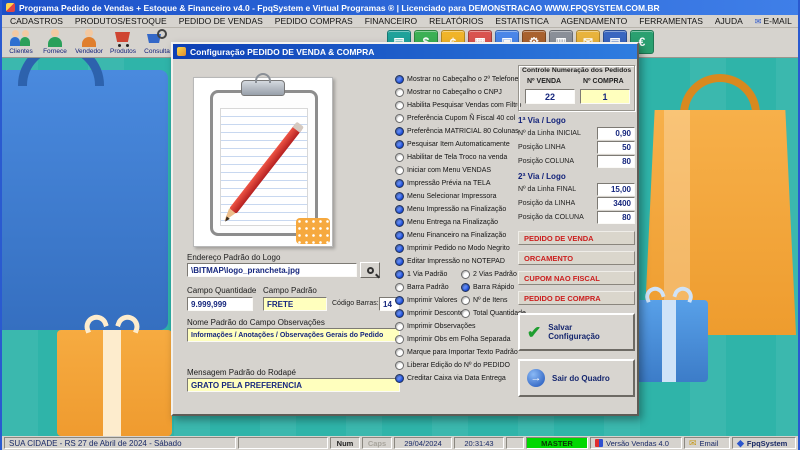 The image size is (800, 450). I want to click on posicao-linha-field: 50, so click(616, 147).